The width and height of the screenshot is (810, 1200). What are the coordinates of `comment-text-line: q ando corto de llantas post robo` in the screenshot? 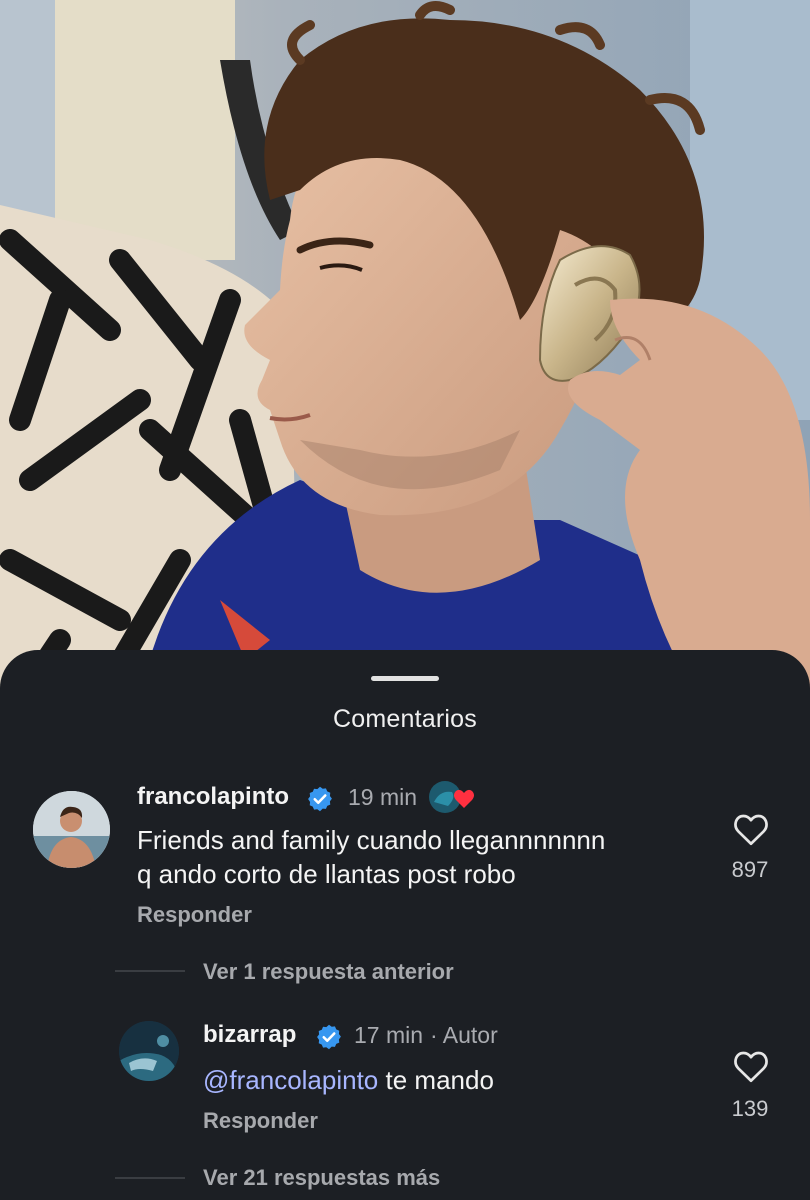 It's located at (326, 874).